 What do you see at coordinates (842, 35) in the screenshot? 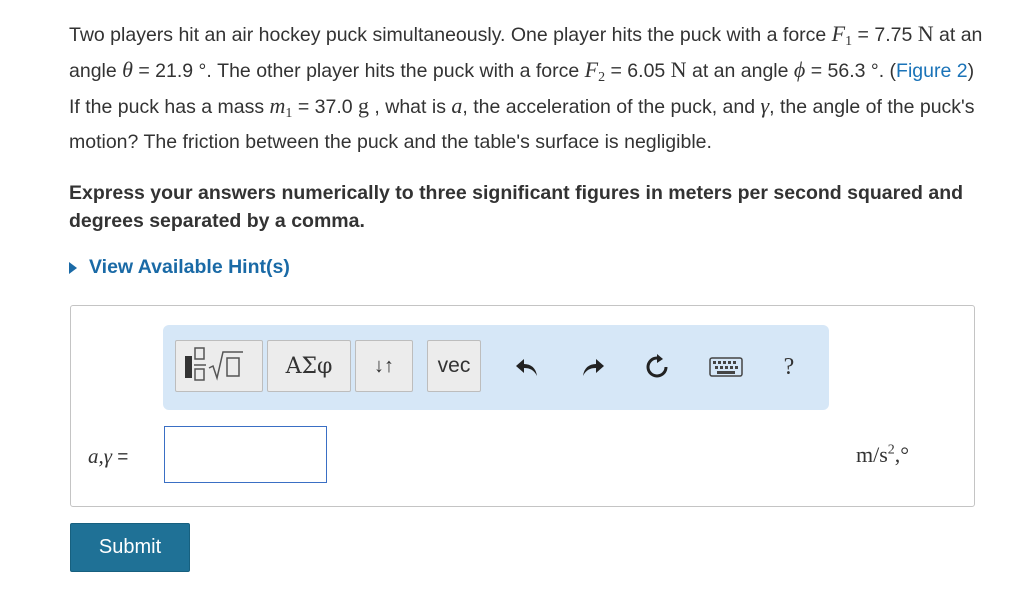
I see `force-1-symbol: F1` at bounding box center [842, 35].